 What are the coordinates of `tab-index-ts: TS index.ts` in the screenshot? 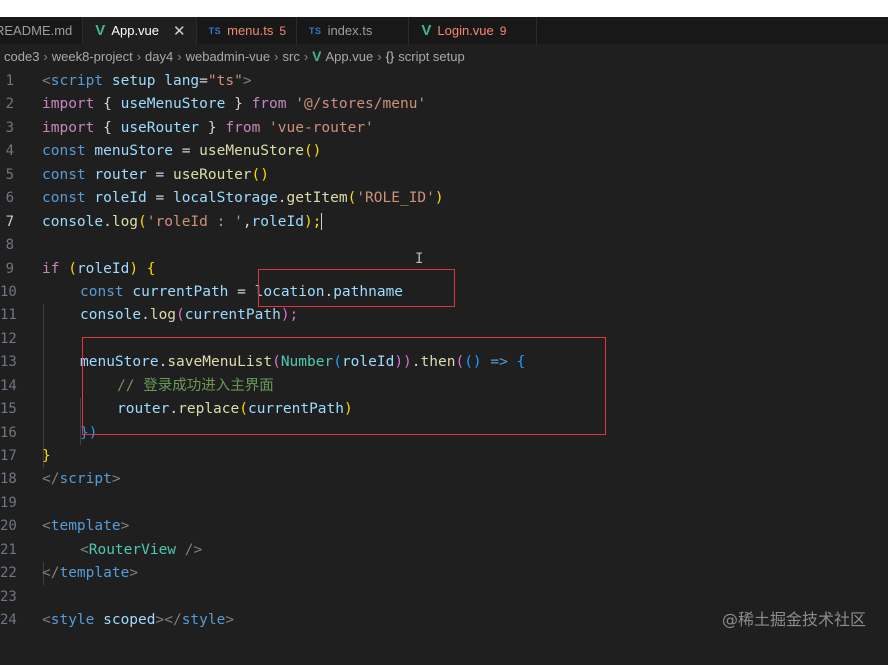 It's located at (353, 30).